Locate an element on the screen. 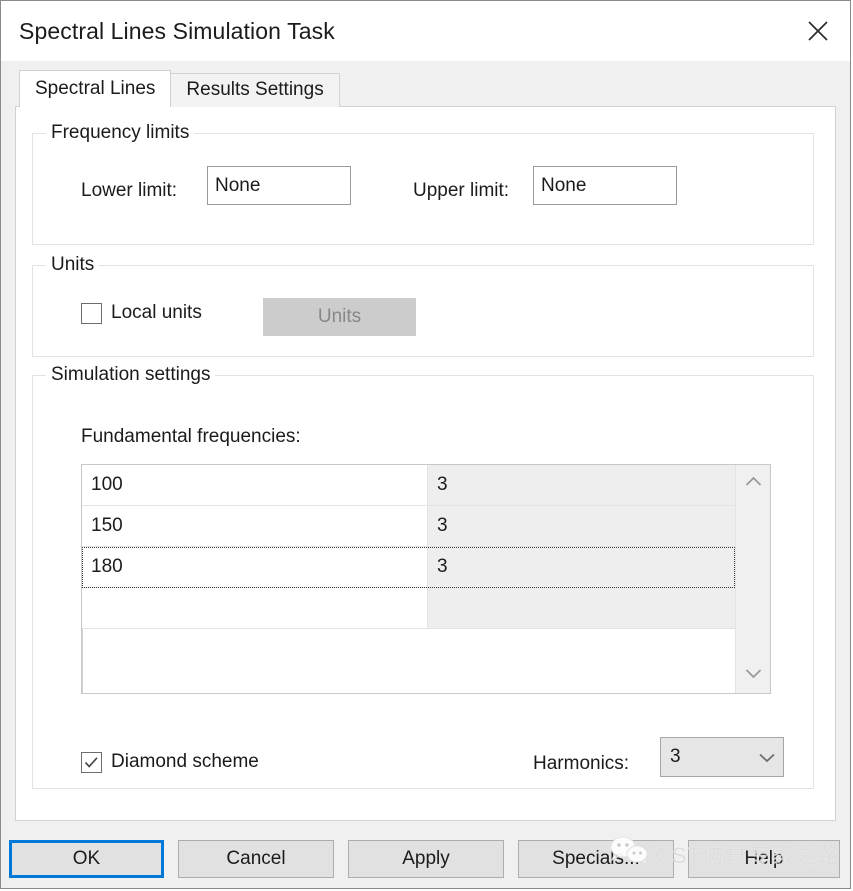  table-empty-area is located at coordinates (83, 661).